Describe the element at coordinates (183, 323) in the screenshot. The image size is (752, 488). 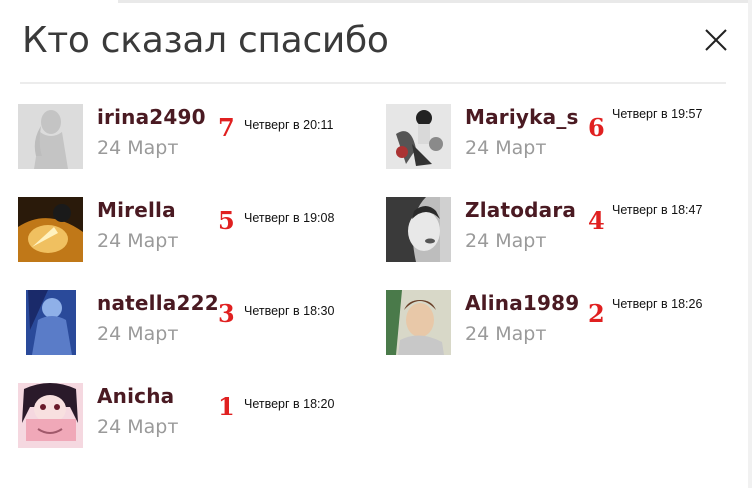
I see `thanks-entry: natella222 24 Март 3 Четверг в 18:30` at that location.